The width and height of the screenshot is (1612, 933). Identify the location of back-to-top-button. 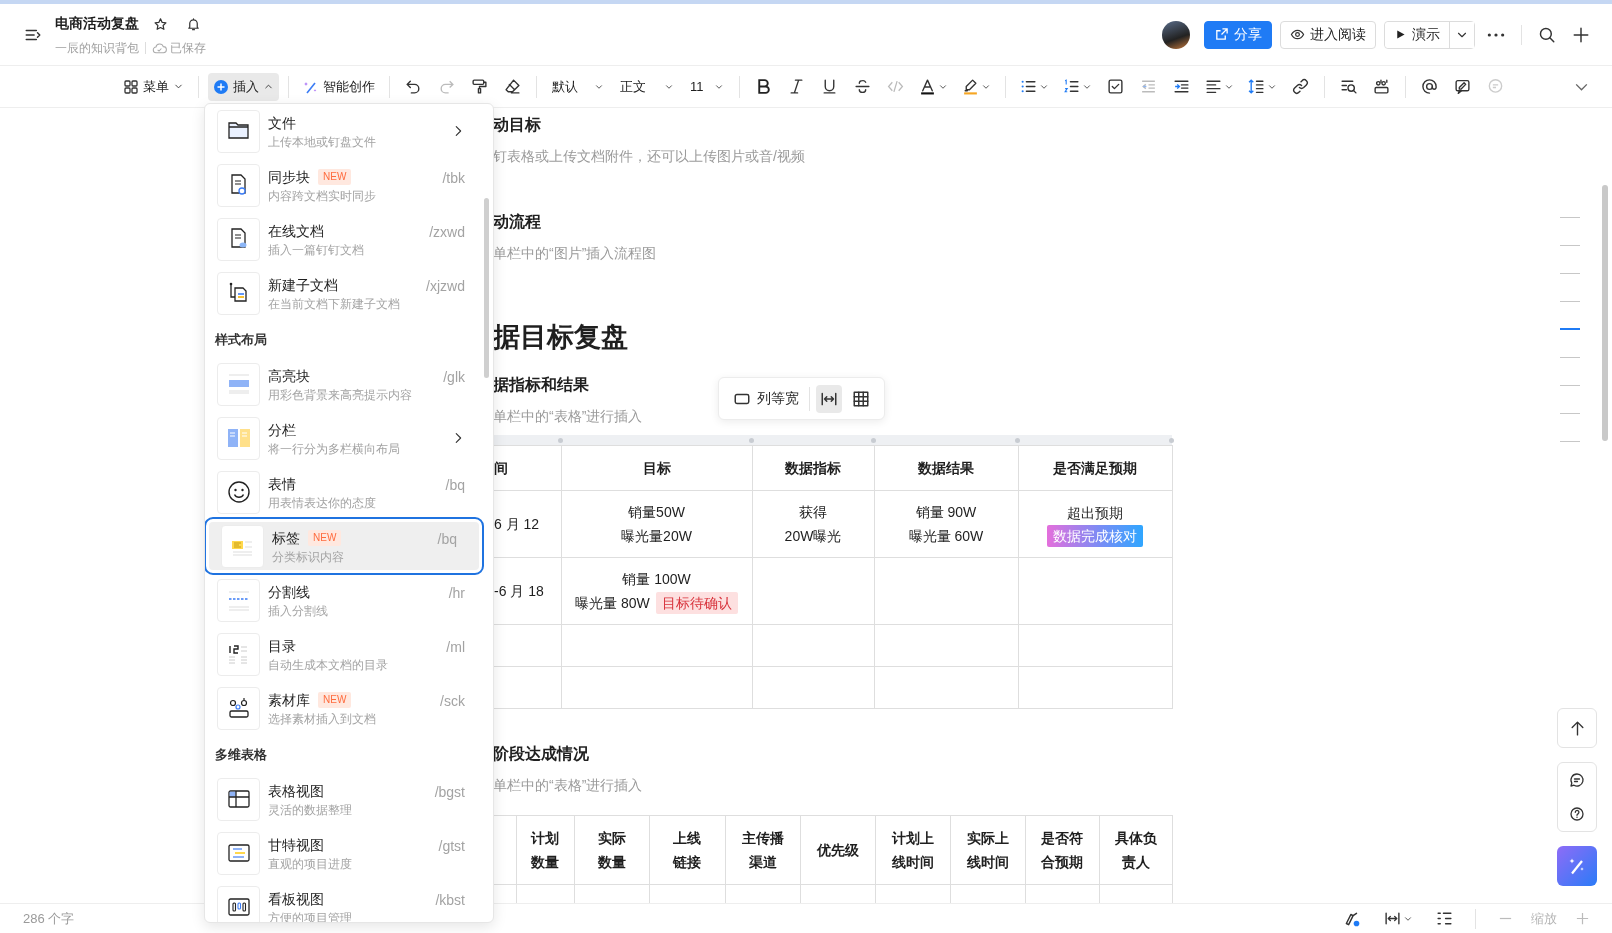
(1577, 728).